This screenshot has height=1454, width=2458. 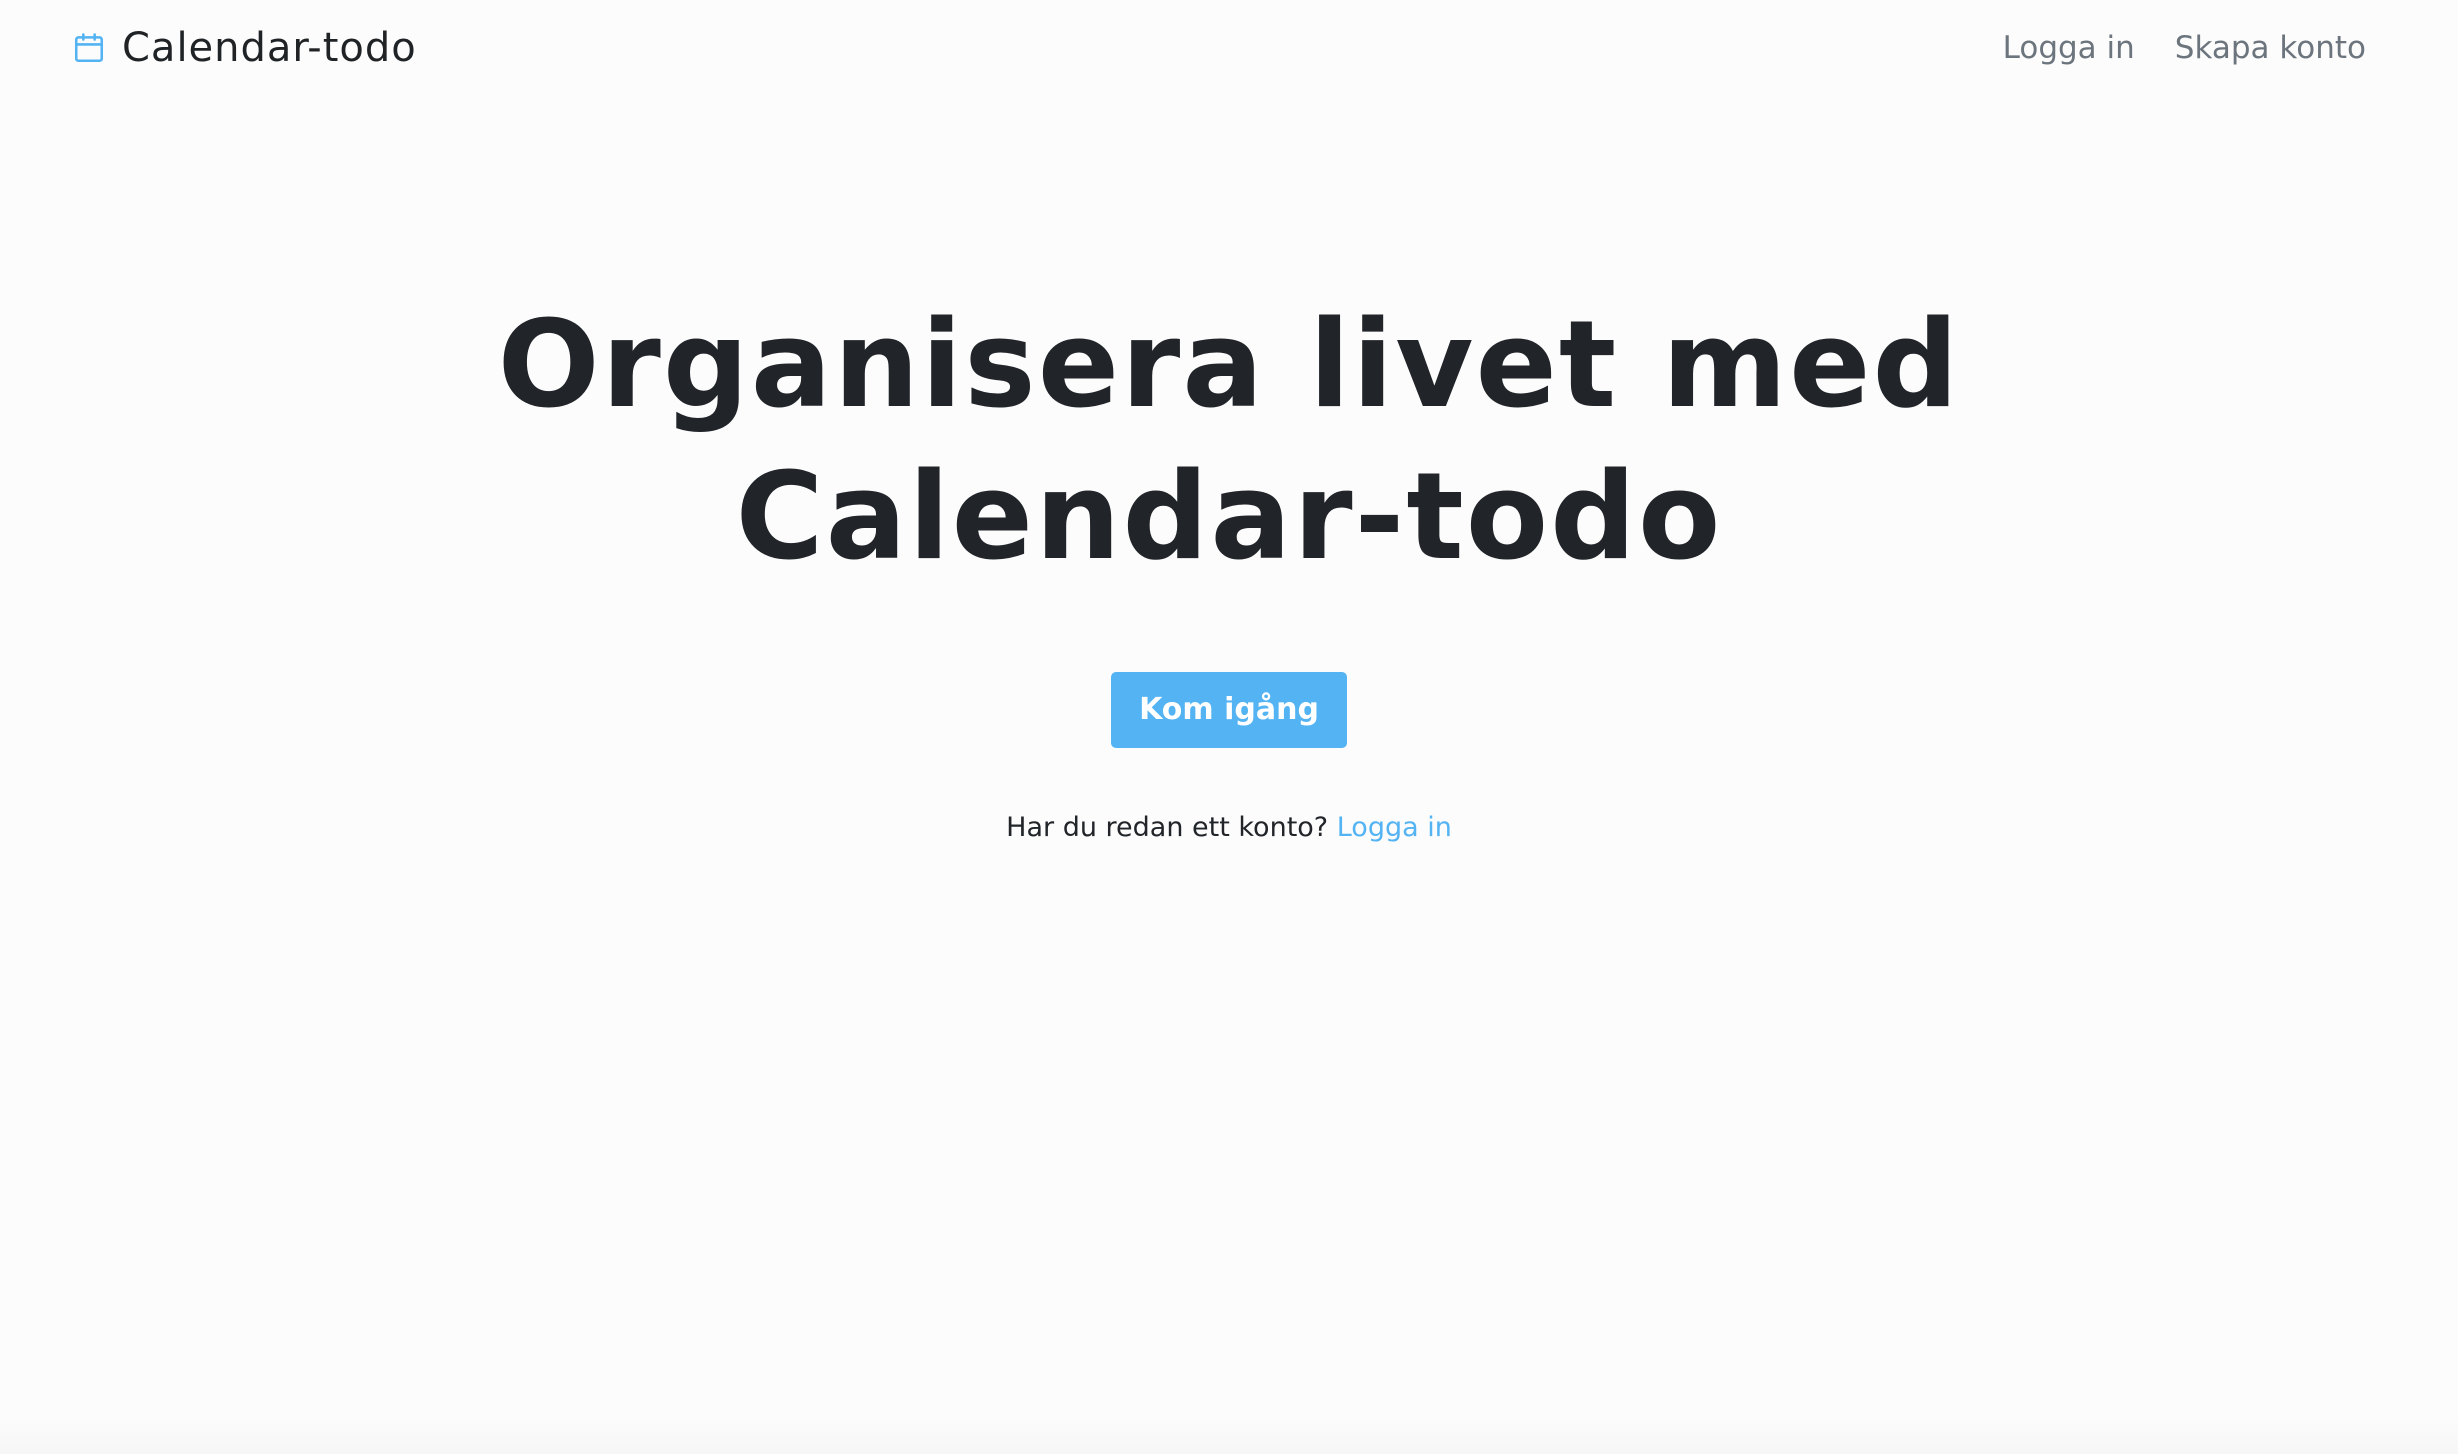 What do you see at coordinates (1229, 48) in the screenshot?
I see `navbar: Calendar-todo Logga in Skapa konto` at bounding box center [1229, 48].